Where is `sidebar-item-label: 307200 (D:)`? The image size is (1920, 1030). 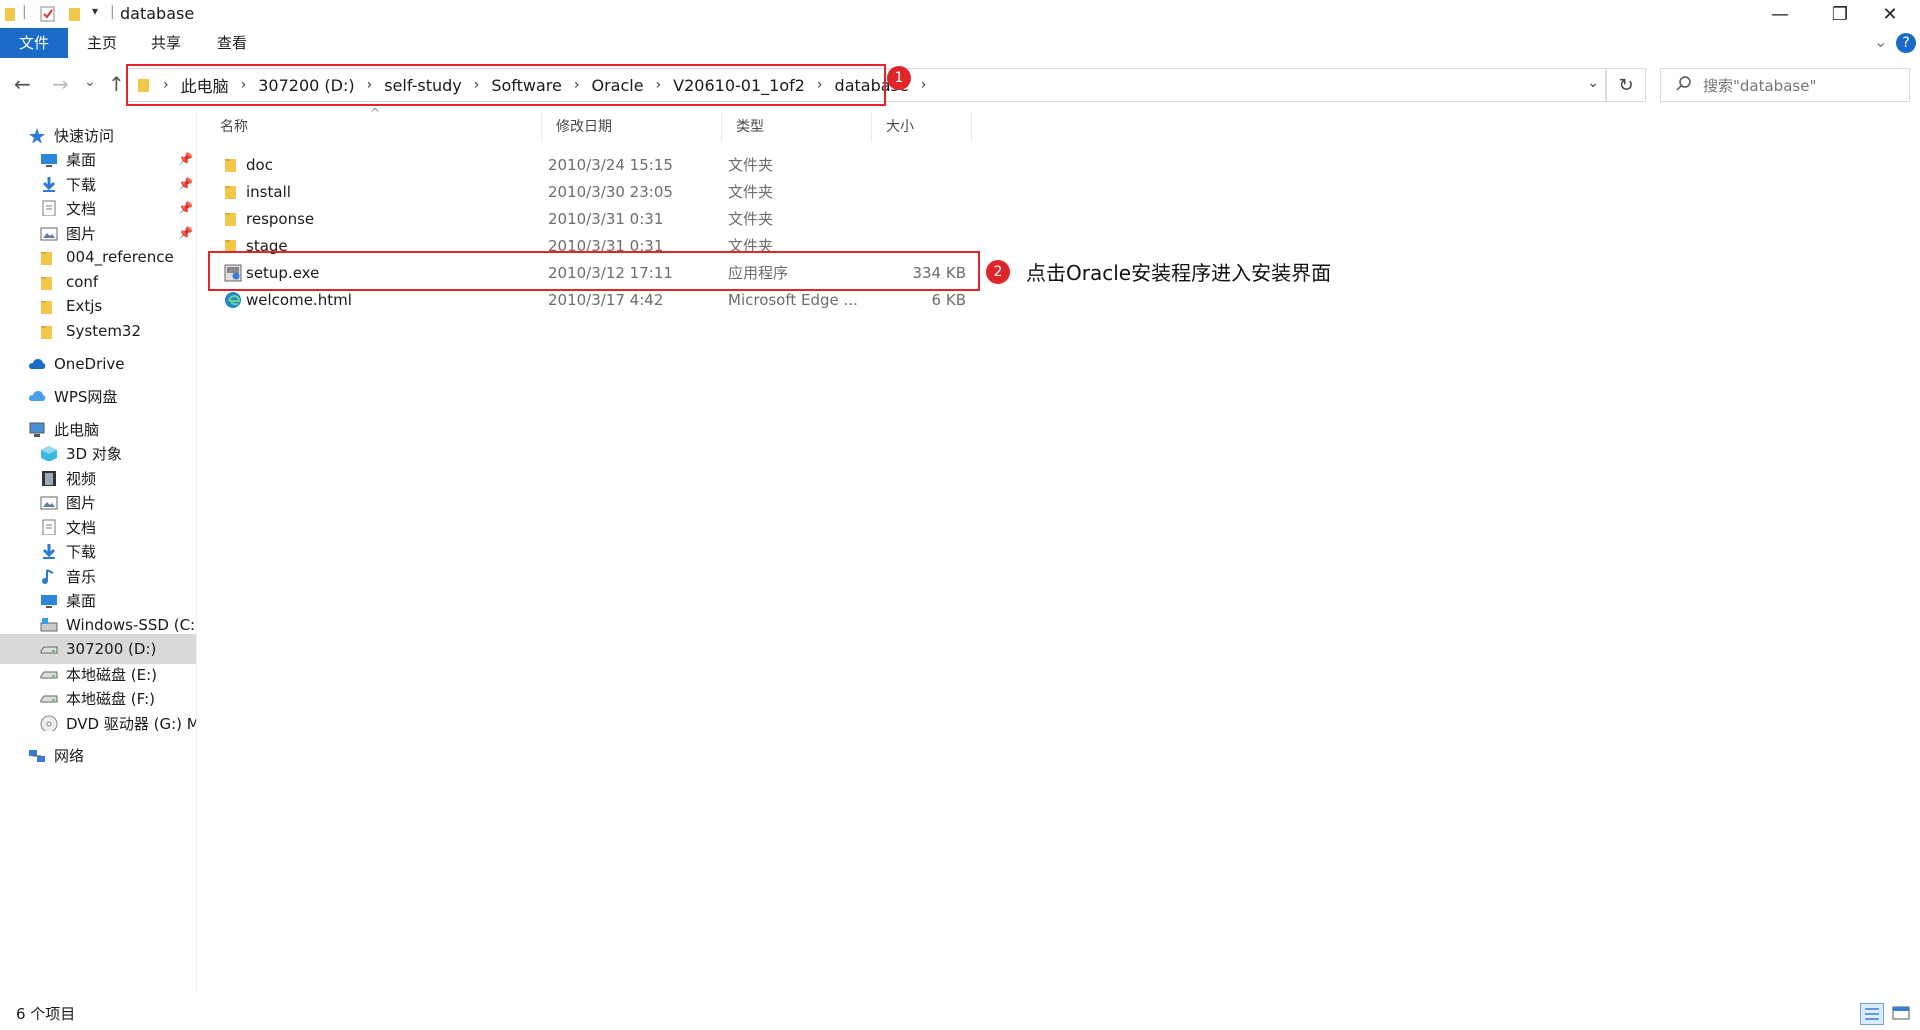
sidebar-item-label: 307200 (D:) is located at coordinates (111, 649).